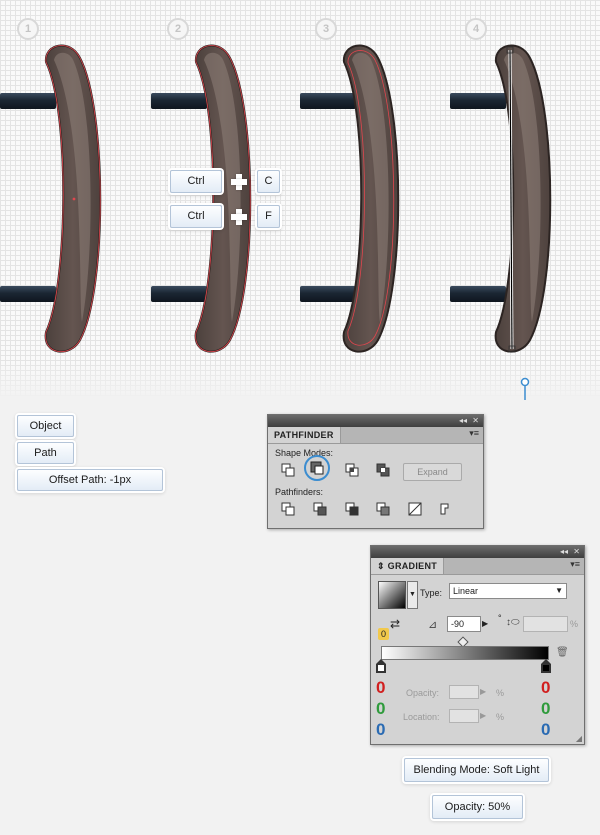 The height and width of the screenshot is (835, 600). Describe the element at coordinates (352, 470) in the screenshot. I see `intersect-icon` at that location.